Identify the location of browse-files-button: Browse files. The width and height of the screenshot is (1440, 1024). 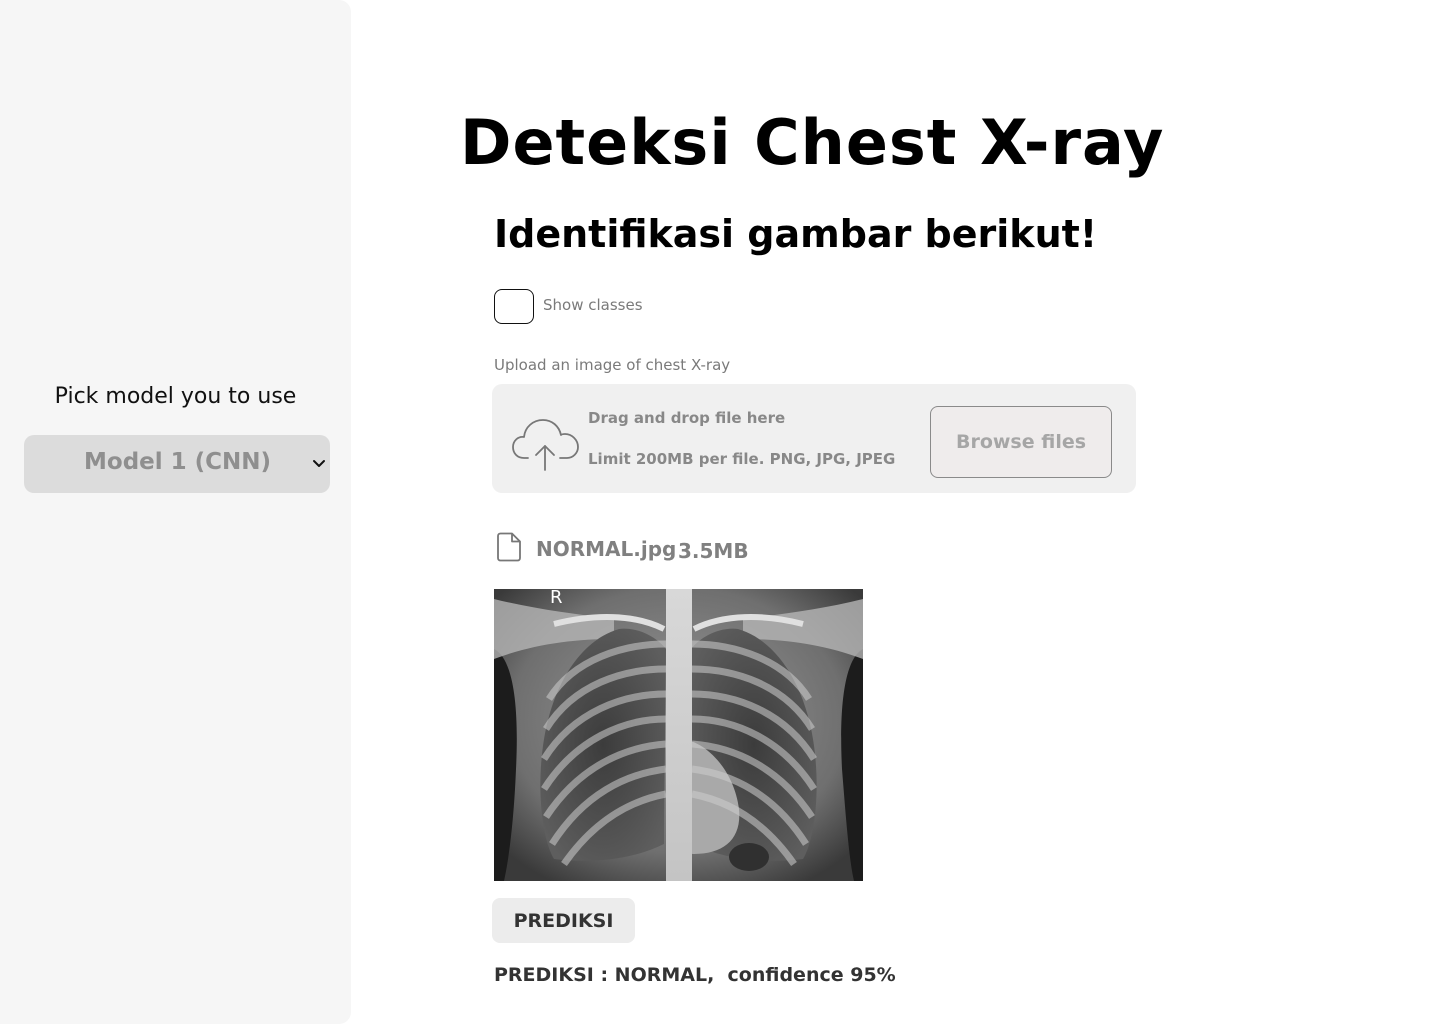
(1021, 442).